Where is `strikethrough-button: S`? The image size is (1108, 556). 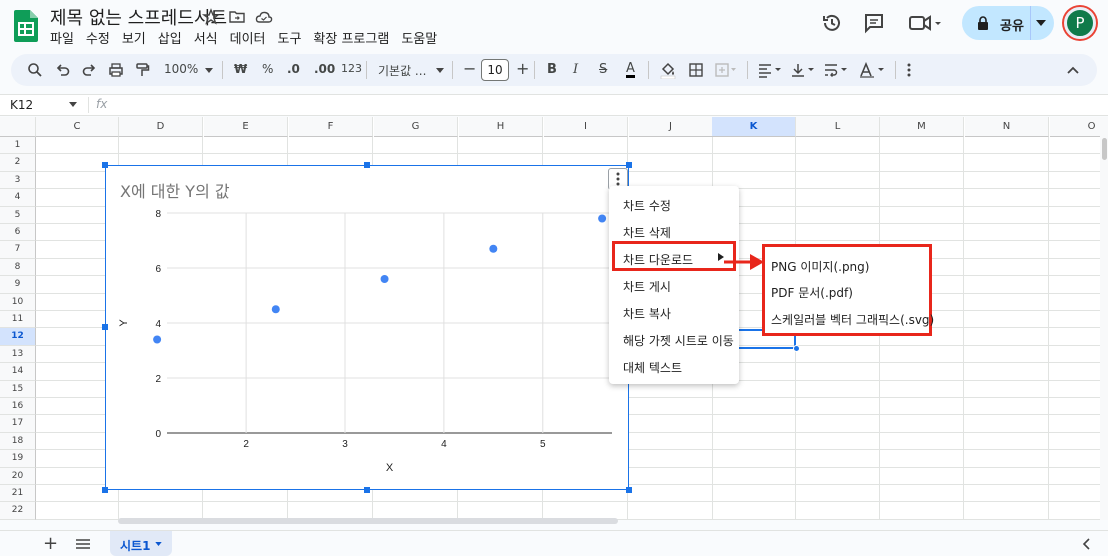 strikethrough-button: S is located at coordinates (603, 69).